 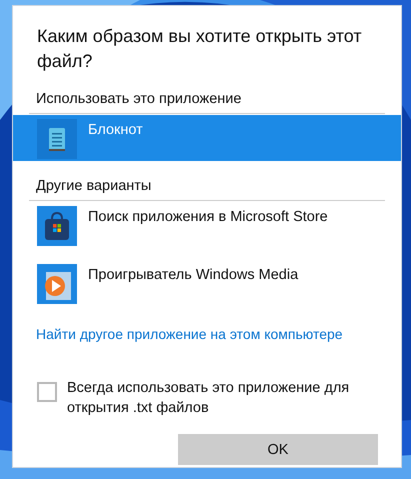 What do you see at coordinates (207, 226) in the screenshot?
I see `app-list-item: Поиск приложения в Microsoft Store` at bounding box center [207, 226].